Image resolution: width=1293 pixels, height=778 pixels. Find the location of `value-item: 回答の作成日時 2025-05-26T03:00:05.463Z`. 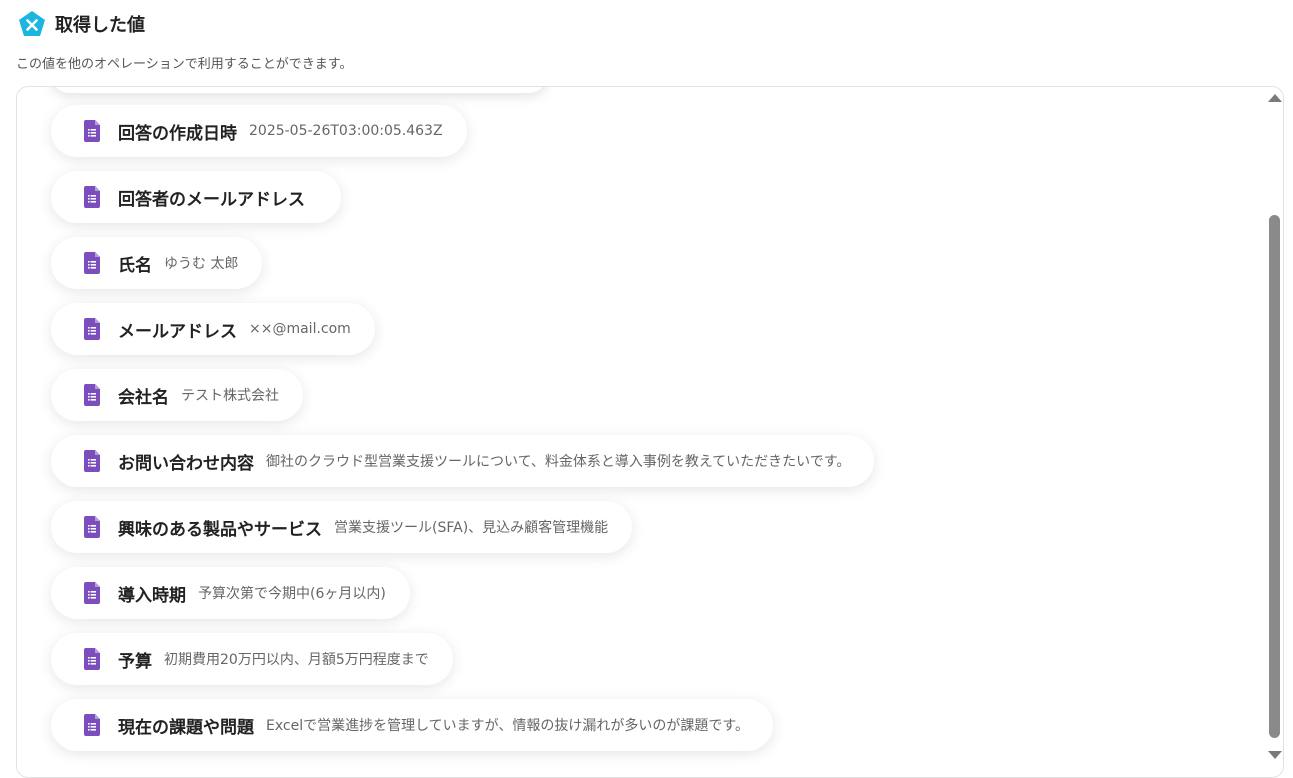

value-item: 回答の作成日時 2025-05-26T03:00:05.463Z is located at coordinates (259, 131).